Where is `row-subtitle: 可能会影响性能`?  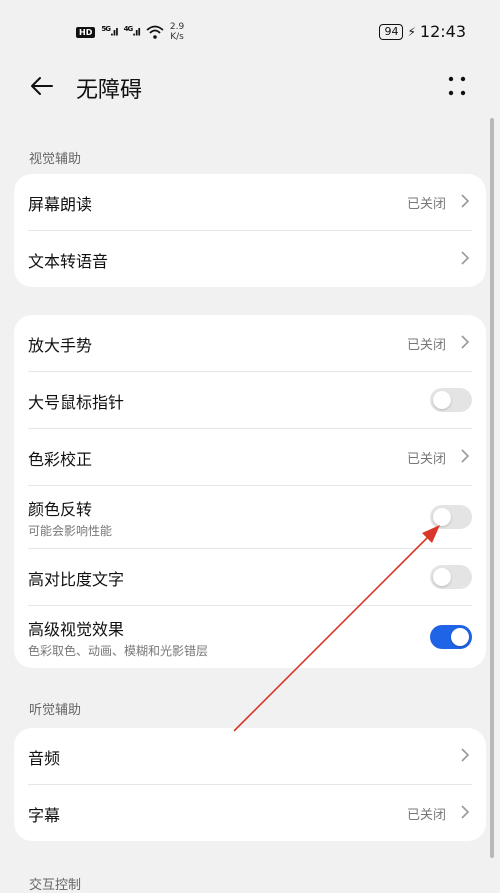 row-subtitle: 可能会影响性能 is located at coordinates (70, 531).